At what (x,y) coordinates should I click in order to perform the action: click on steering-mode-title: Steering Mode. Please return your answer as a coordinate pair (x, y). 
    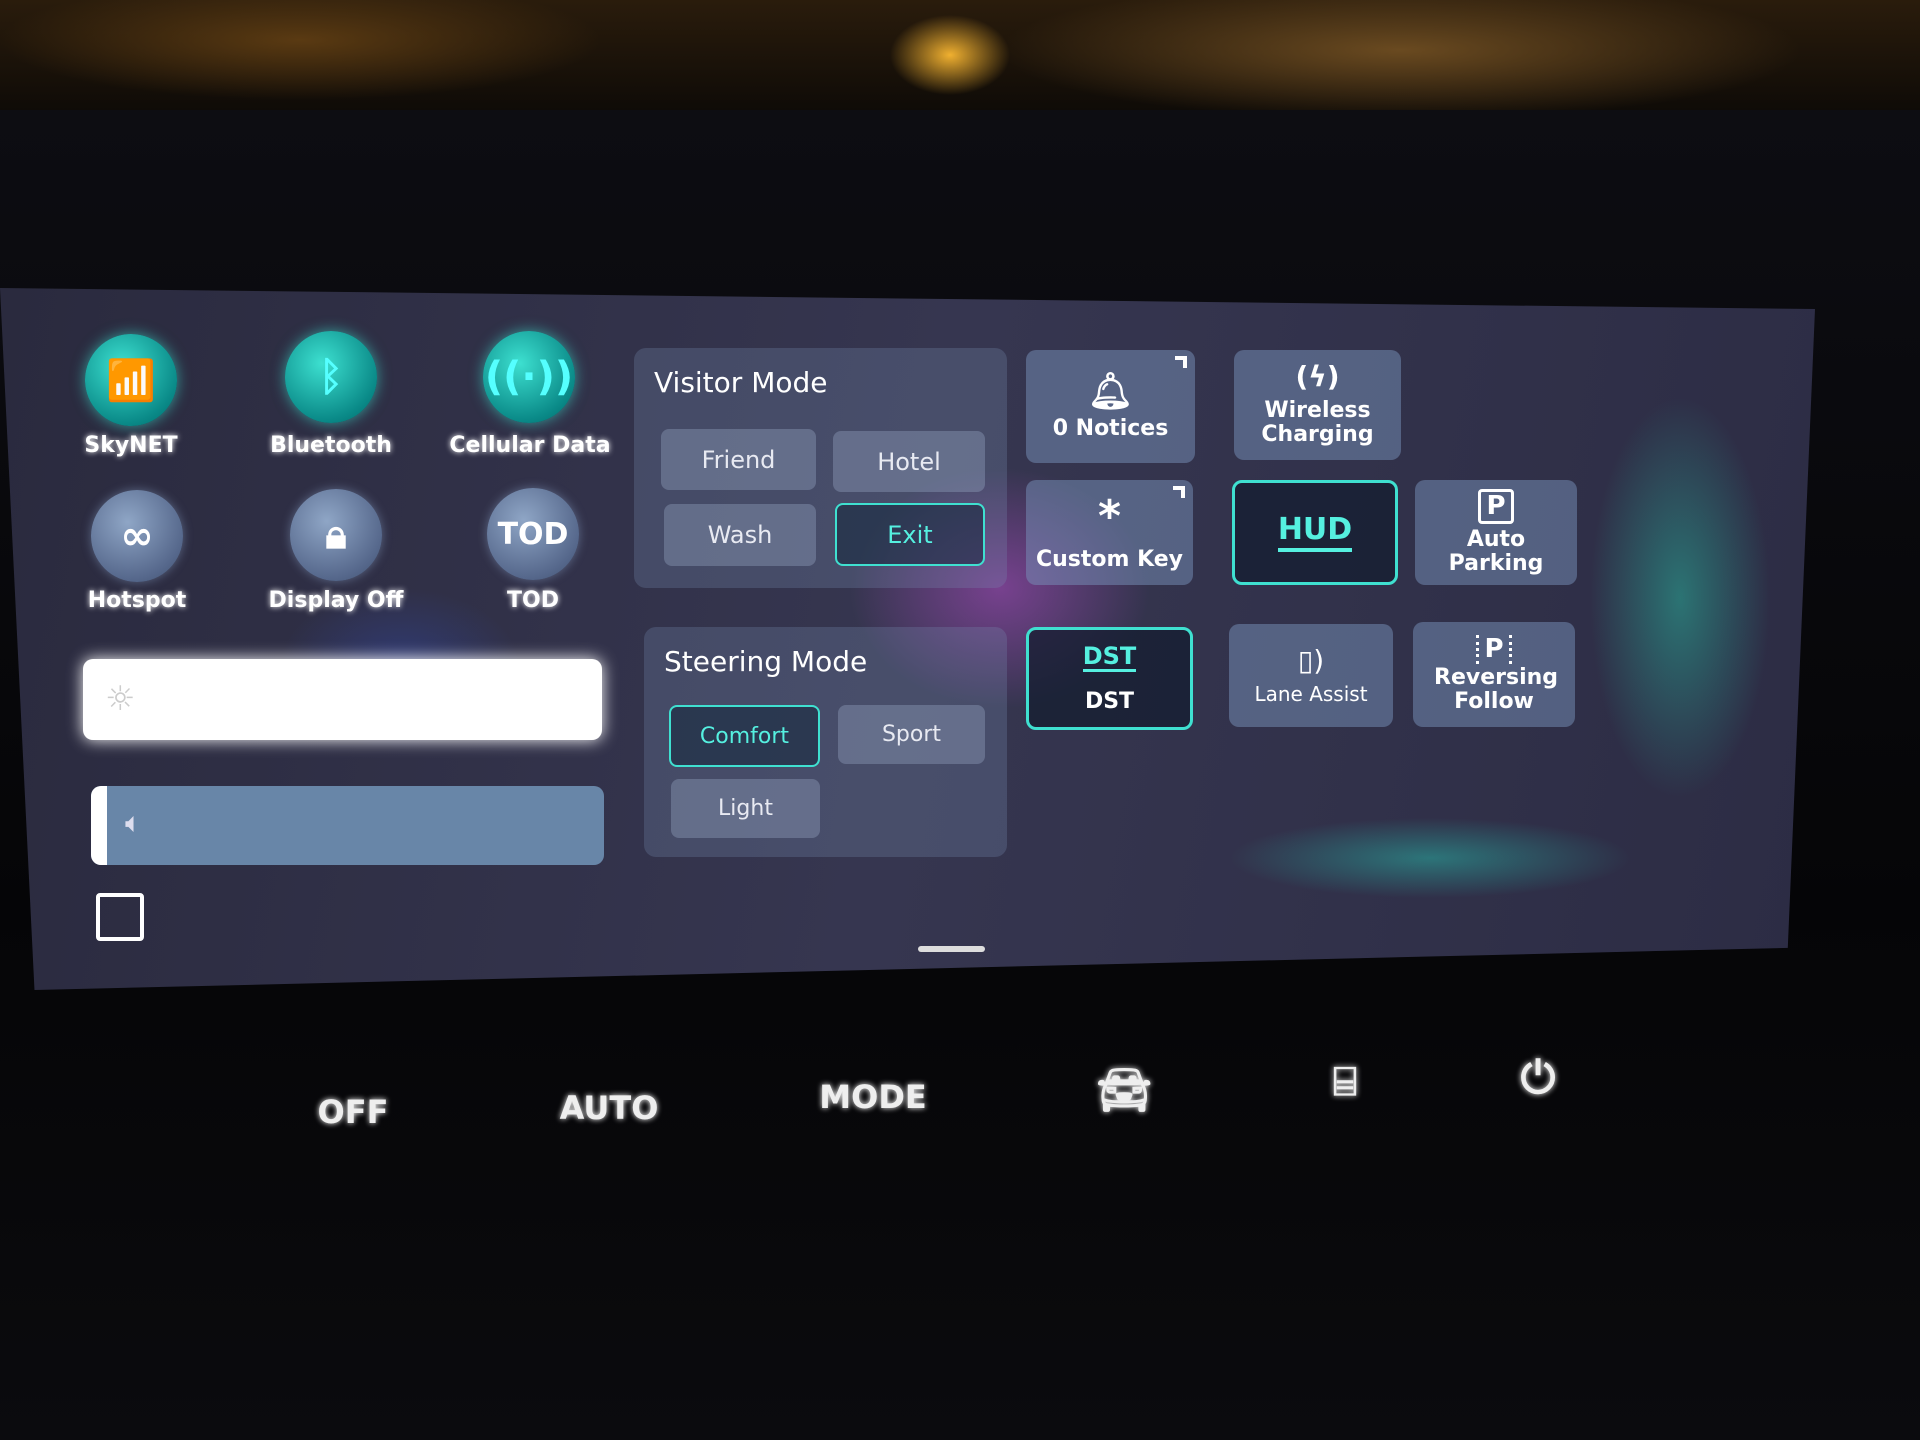
    Looking at the image, I should click on (766, 661).